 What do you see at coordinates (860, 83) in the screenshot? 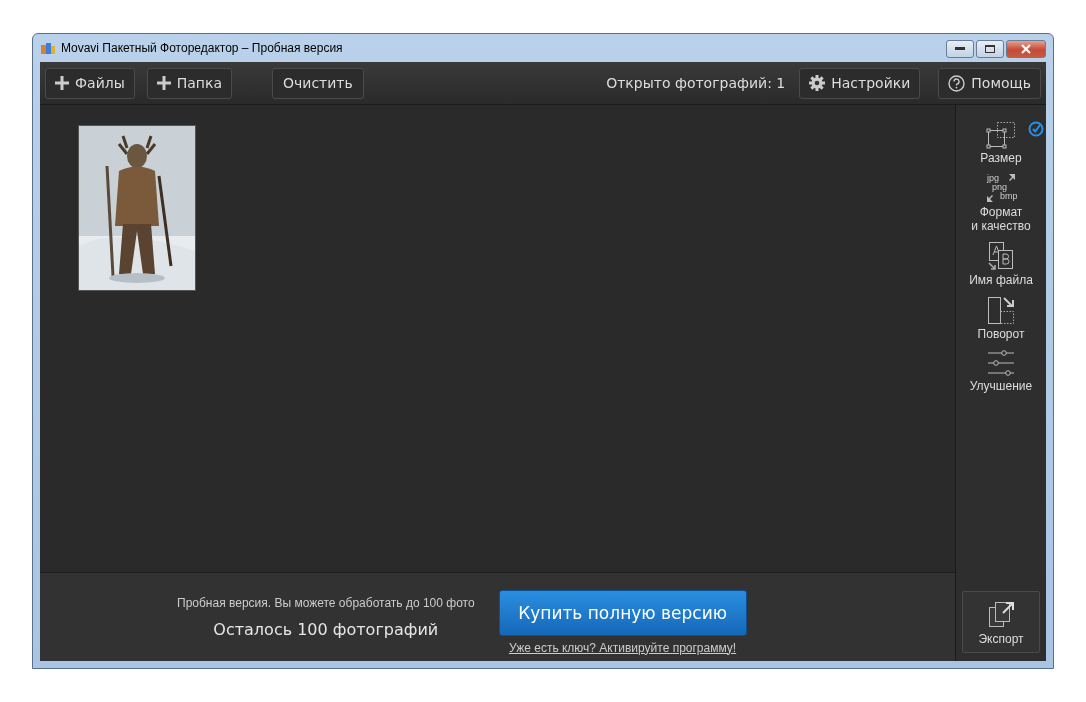
I see `settings-button: Настройки` at bounding box center [860, 83].